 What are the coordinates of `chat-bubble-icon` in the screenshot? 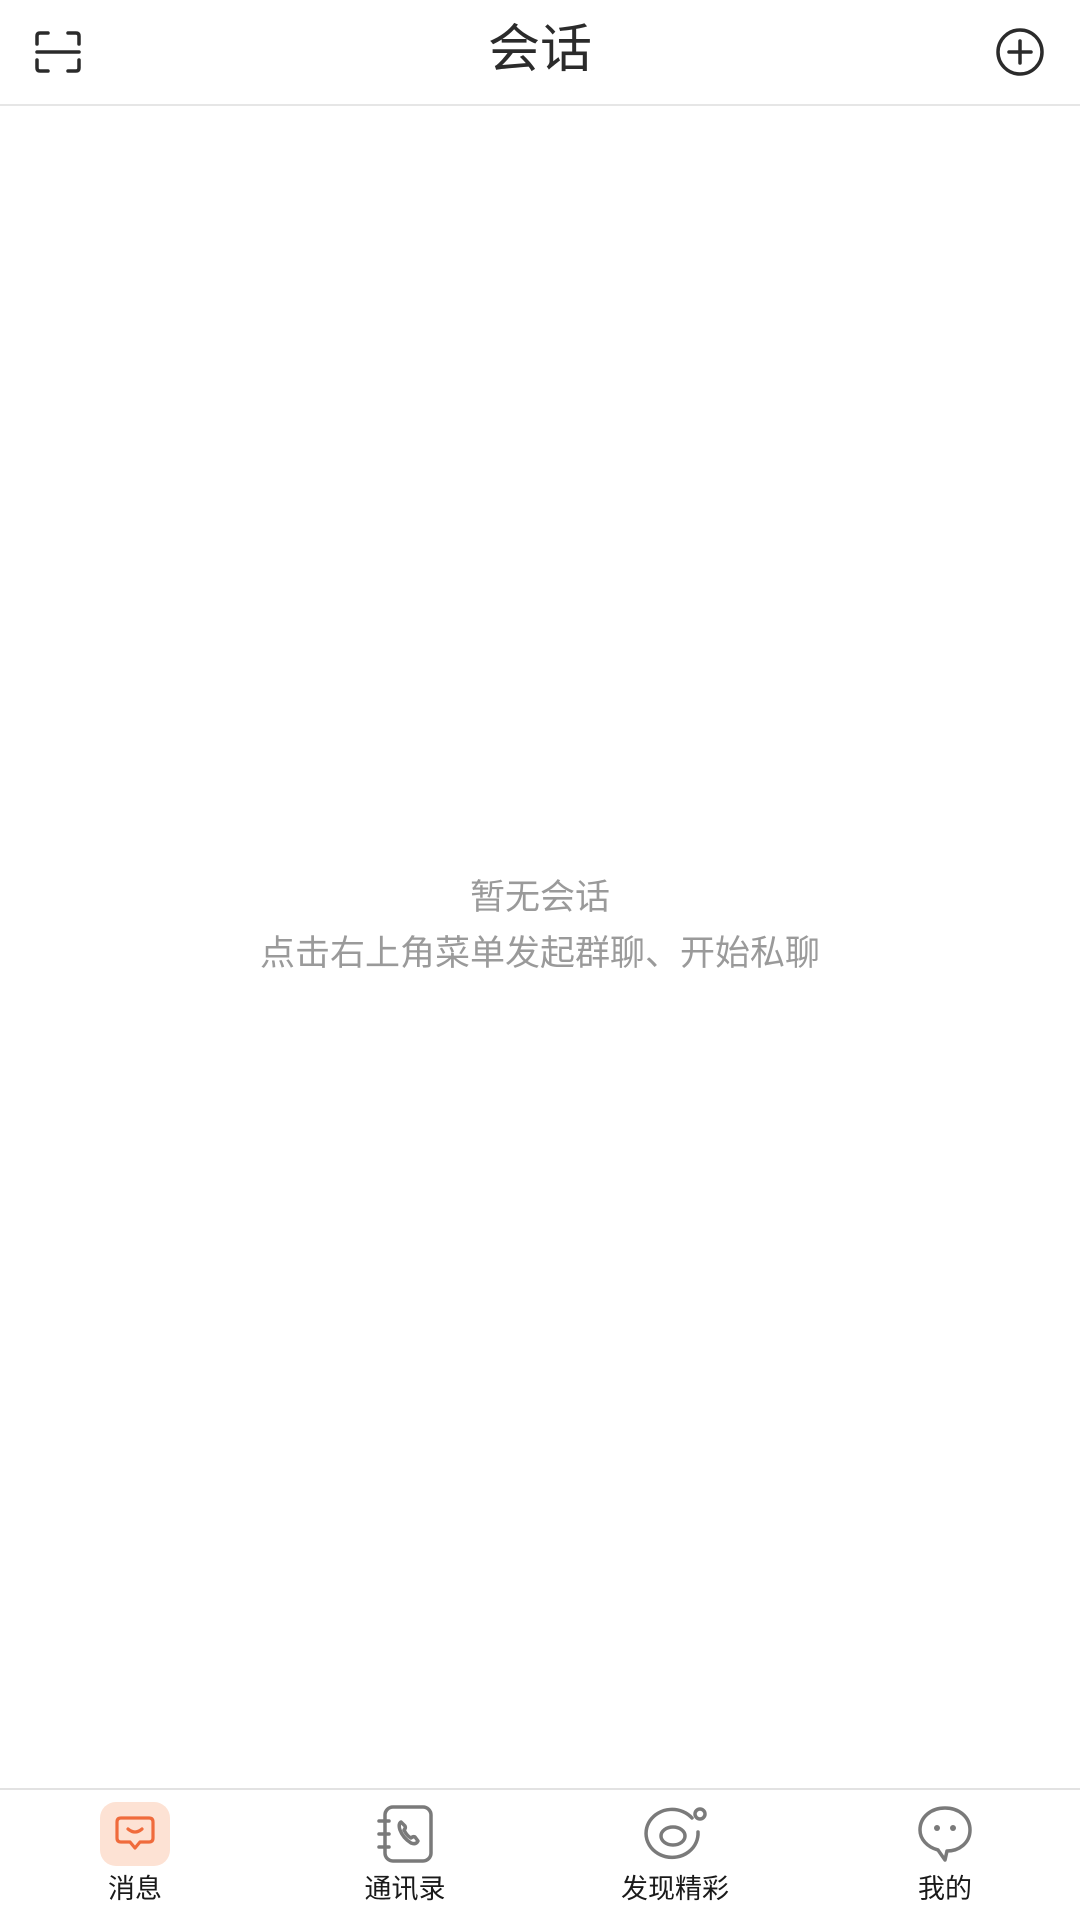 It's located at (135, 1833).